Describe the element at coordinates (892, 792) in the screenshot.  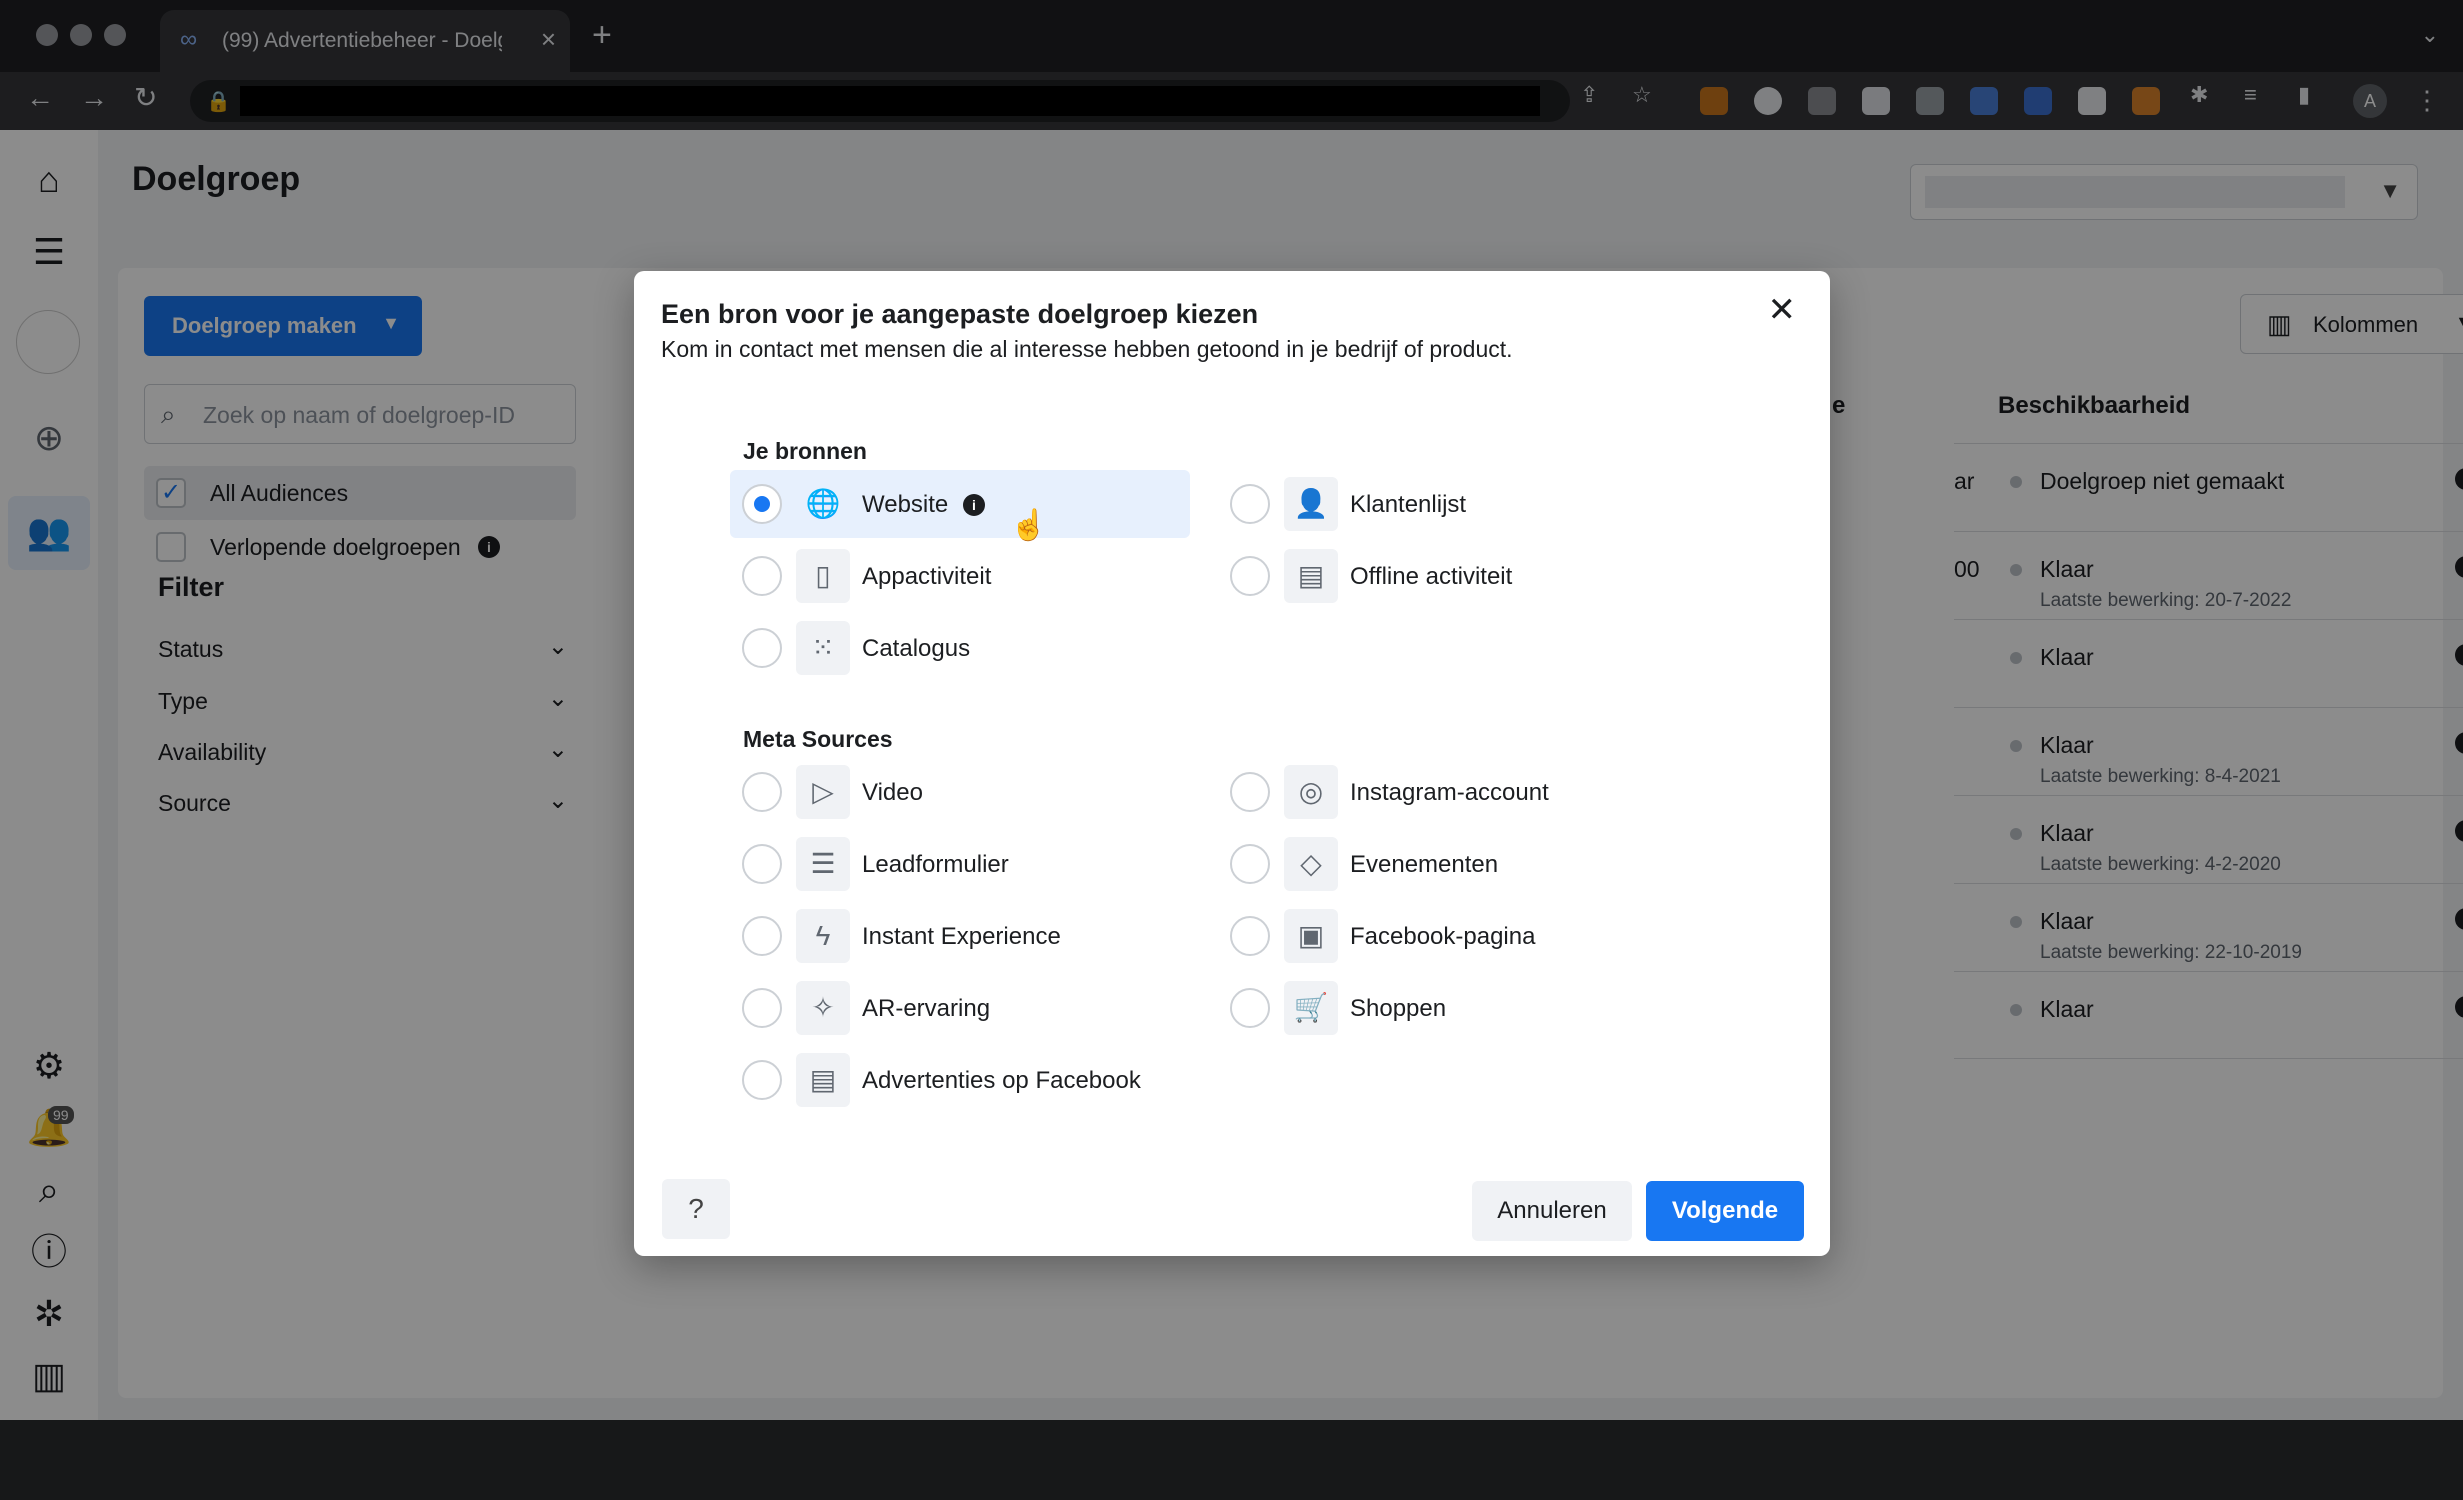
I see `option-label: Video` at that location.